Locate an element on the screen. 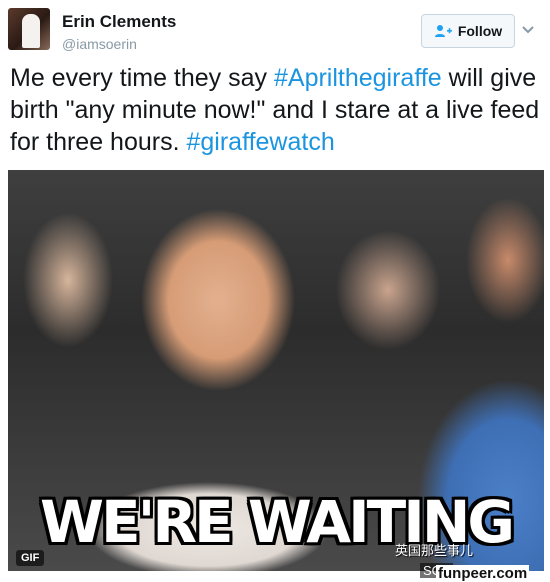 The width and height of the screenshot is (550, 582). user-name: Erin Clements is located at coordinates (119, 22).